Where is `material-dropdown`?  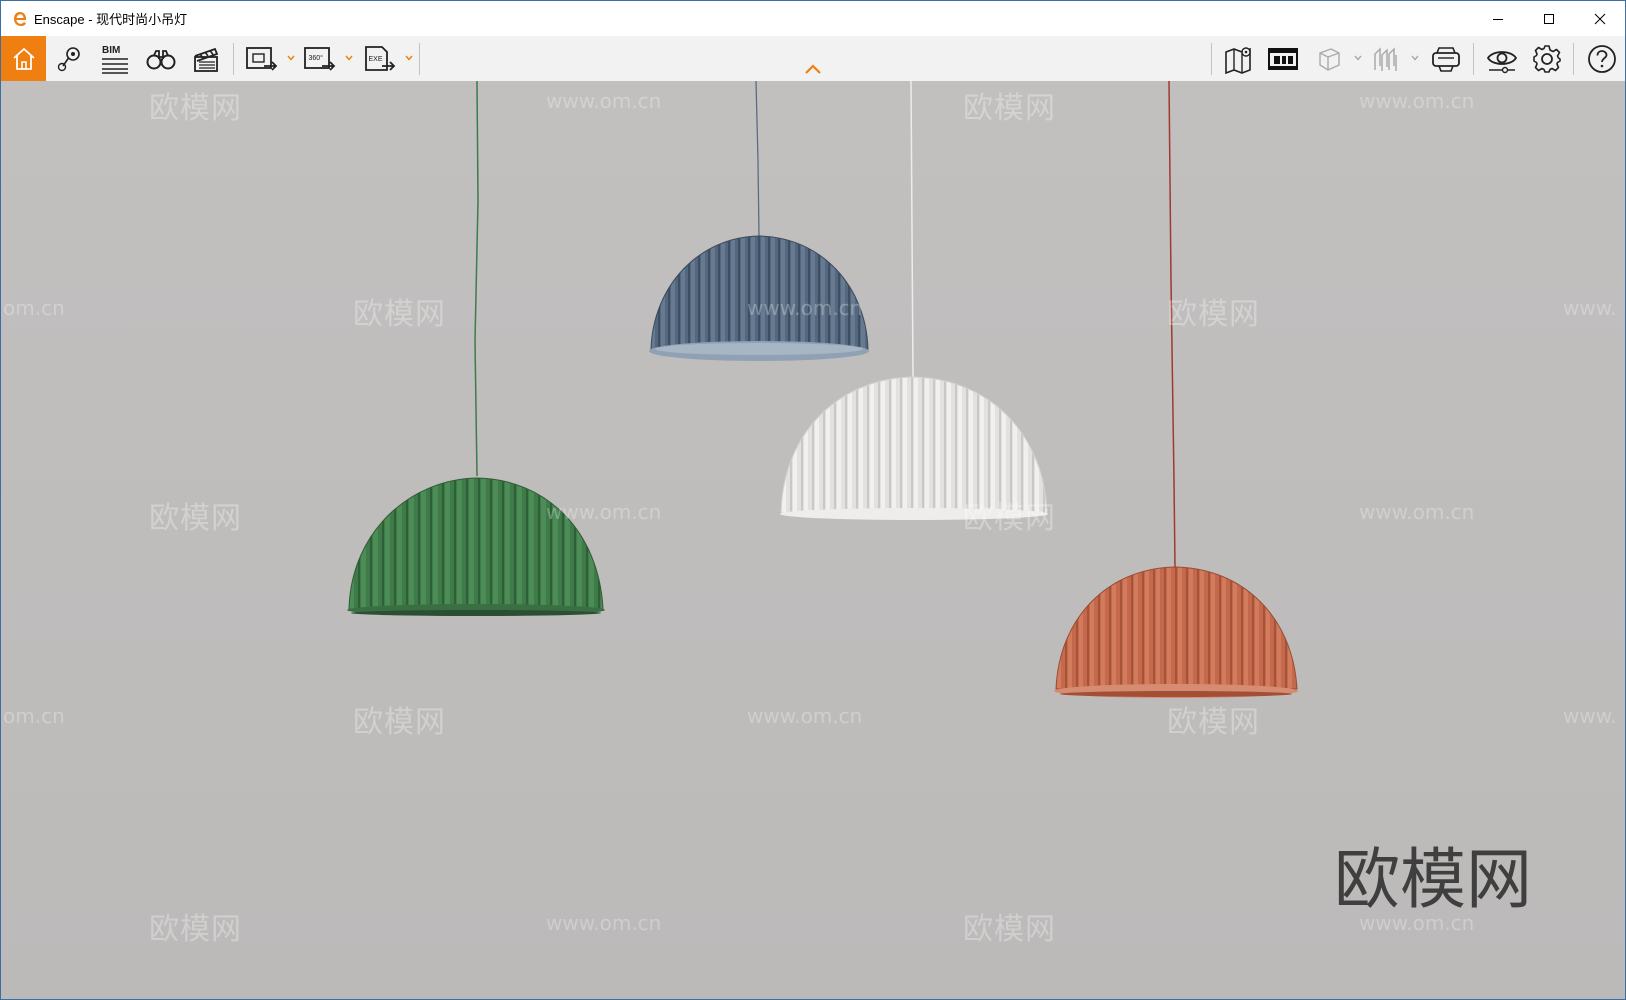
material-dropdown is located at coordinates (1358, 58).